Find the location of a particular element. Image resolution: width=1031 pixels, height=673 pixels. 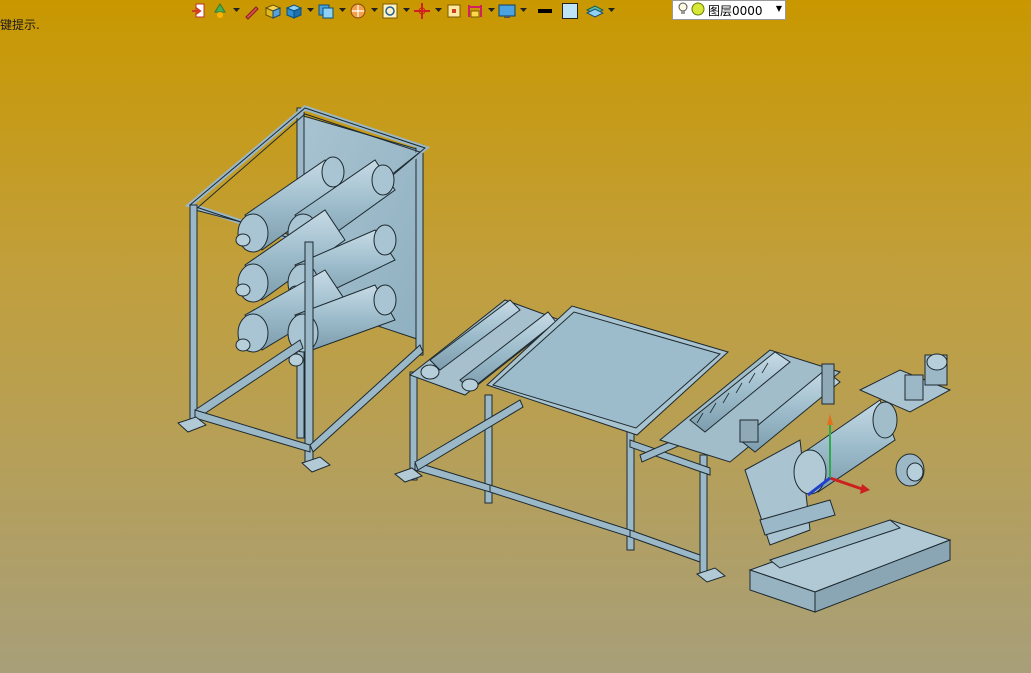

main-toolbar is located at coordinates (402, 10).